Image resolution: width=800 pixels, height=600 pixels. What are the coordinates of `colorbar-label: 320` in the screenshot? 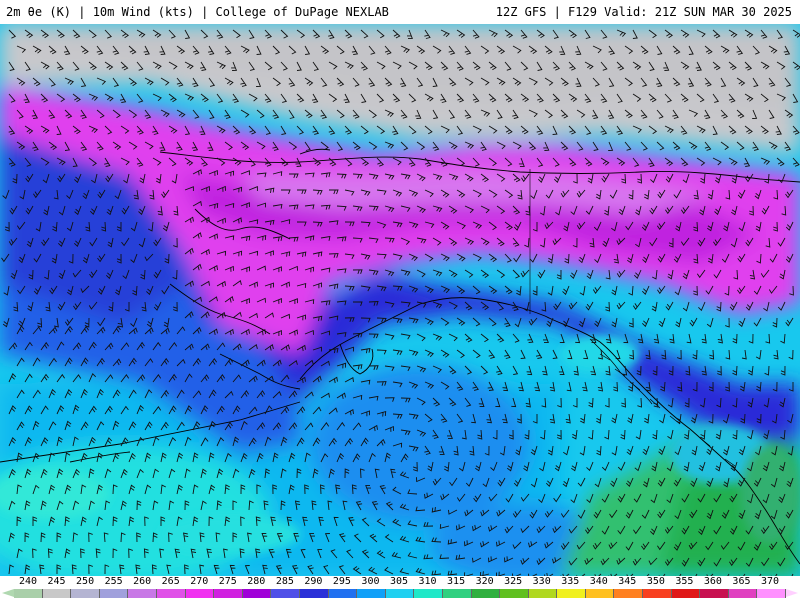 It's located at (484, 581).